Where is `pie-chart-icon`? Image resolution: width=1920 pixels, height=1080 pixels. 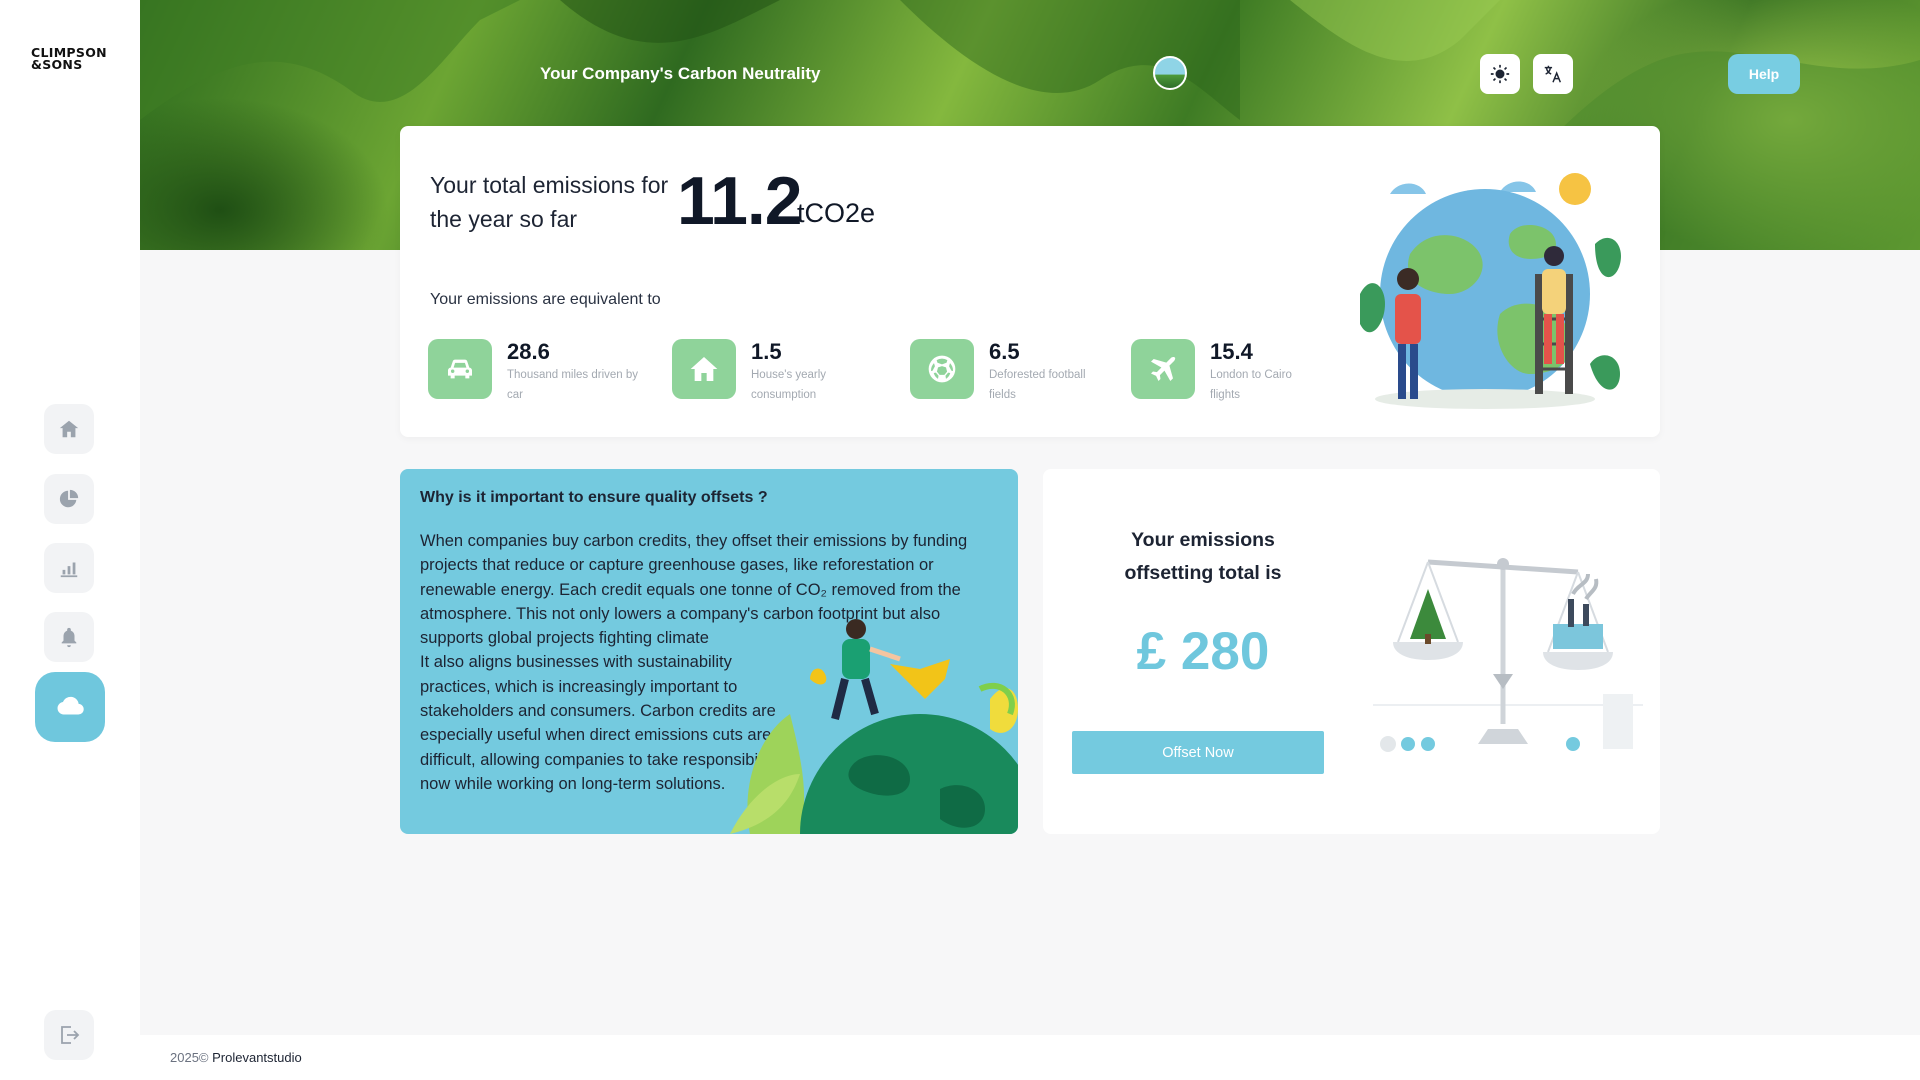 pie-chart-icon is located at coordinates (69, 498).